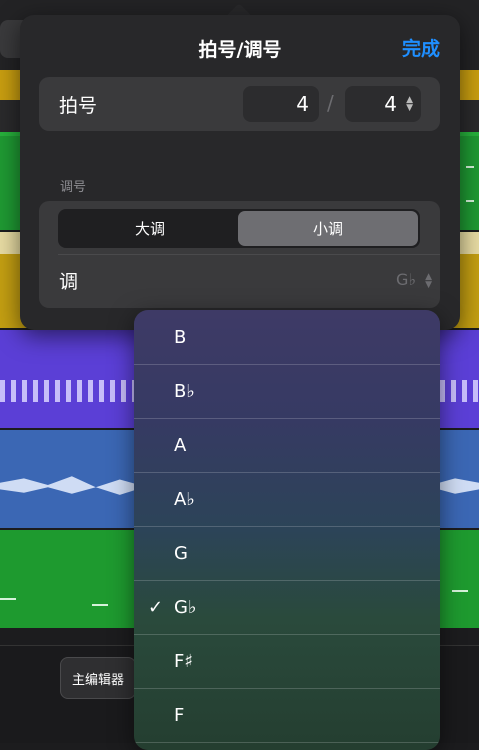  Describe the element at coordinates (390, 104) in the screenshot. I see `denominator-value: 4` at that location.